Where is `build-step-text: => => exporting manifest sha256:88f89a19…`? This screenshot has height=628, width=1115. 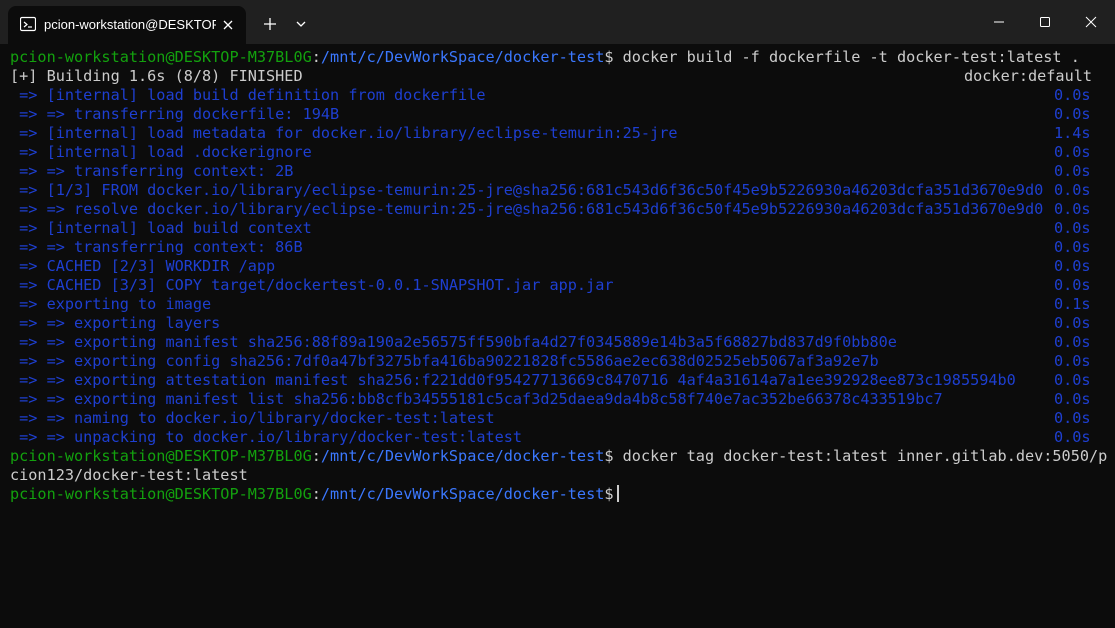 build-step-text: => => exporting manifest sha256:88f89a19… is located at coordinates (453, 342).